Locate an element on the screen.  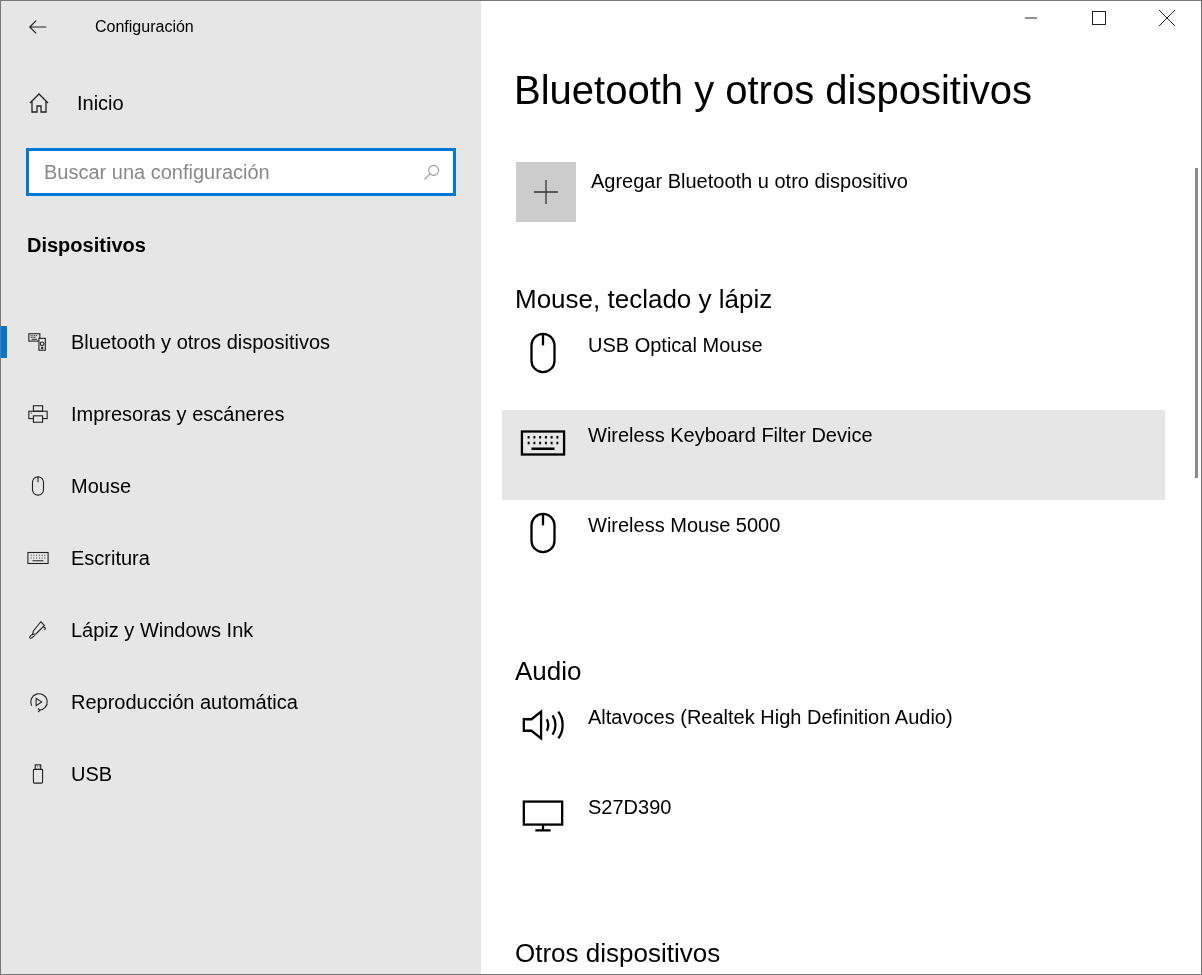
printer-icon is located at coordinates (38, 414).